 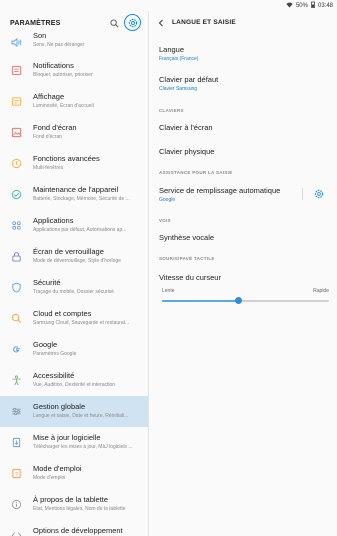 I want to click on maintenance-icon, so click(x=16, y=194).